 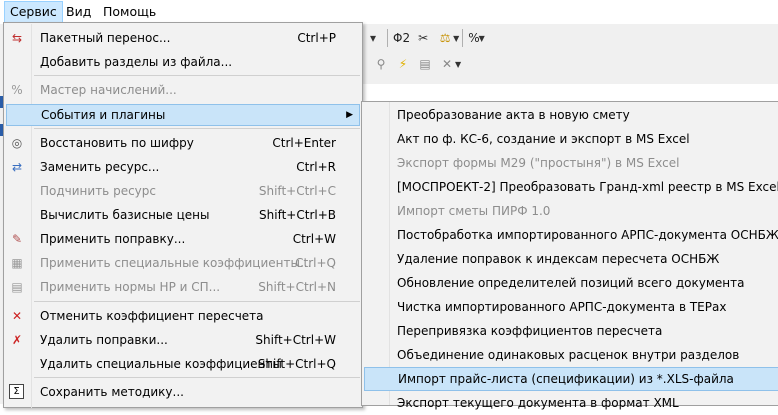 I want to click on menu-item-restore-by-code: ◎ Восстановить по шифру Ctrl+Enter, so click(x=183, y=143).